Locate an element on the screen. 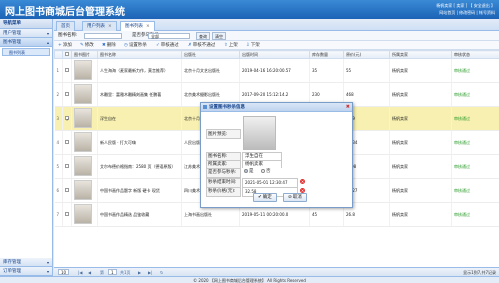 Image resolution: width=499 pixels, height=283 pixels. column-header: 所属卖家 is located at coordinates (420, 54).